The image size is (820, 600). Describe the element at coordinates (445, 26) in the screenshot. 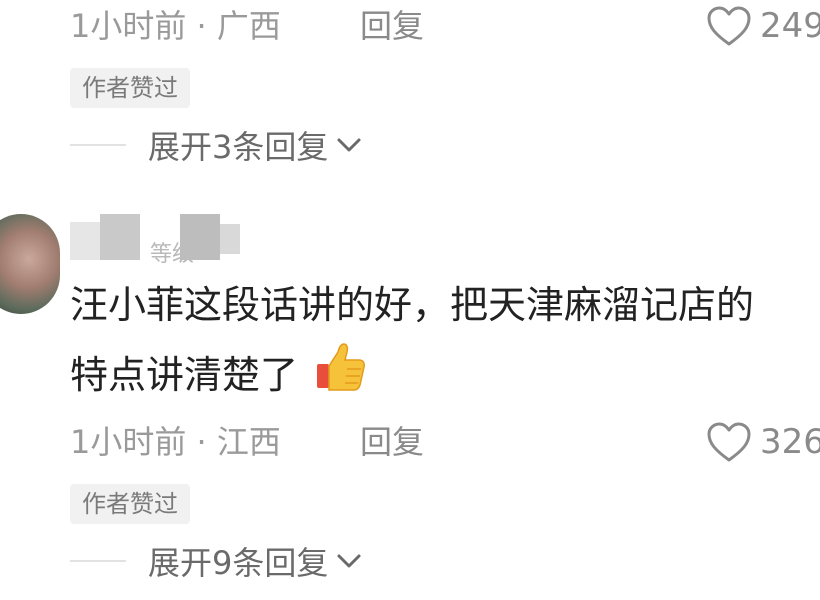

I see `comment-meta: 1小时前 · 广西 回复 249` at that location.